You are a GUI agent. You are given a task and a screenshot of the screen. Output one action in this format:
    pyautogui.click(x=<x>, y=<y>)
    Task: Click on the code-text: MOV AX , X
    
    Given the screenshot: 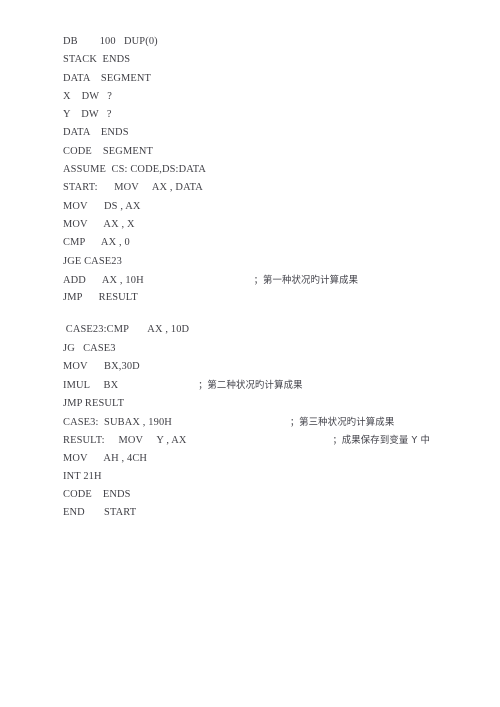 What is the action you would take?
    pyautogui.click(x=99, y=224)
    